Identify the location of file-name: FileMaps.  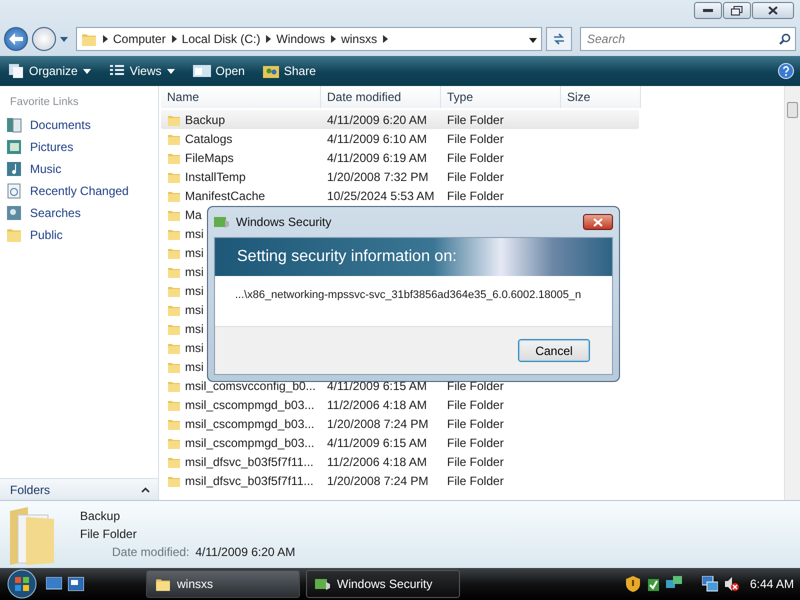
(209, 157).